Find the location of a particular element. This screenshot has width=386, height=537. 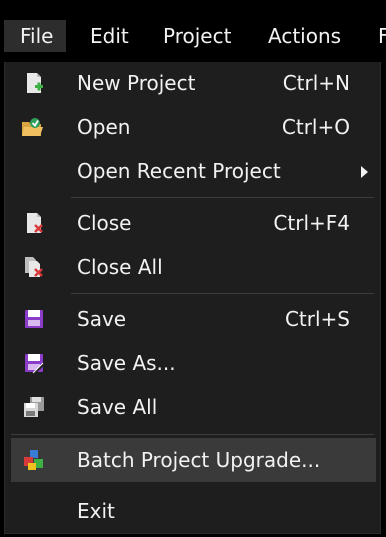

menu-edit: Edit is located at coordinates (109, 36).